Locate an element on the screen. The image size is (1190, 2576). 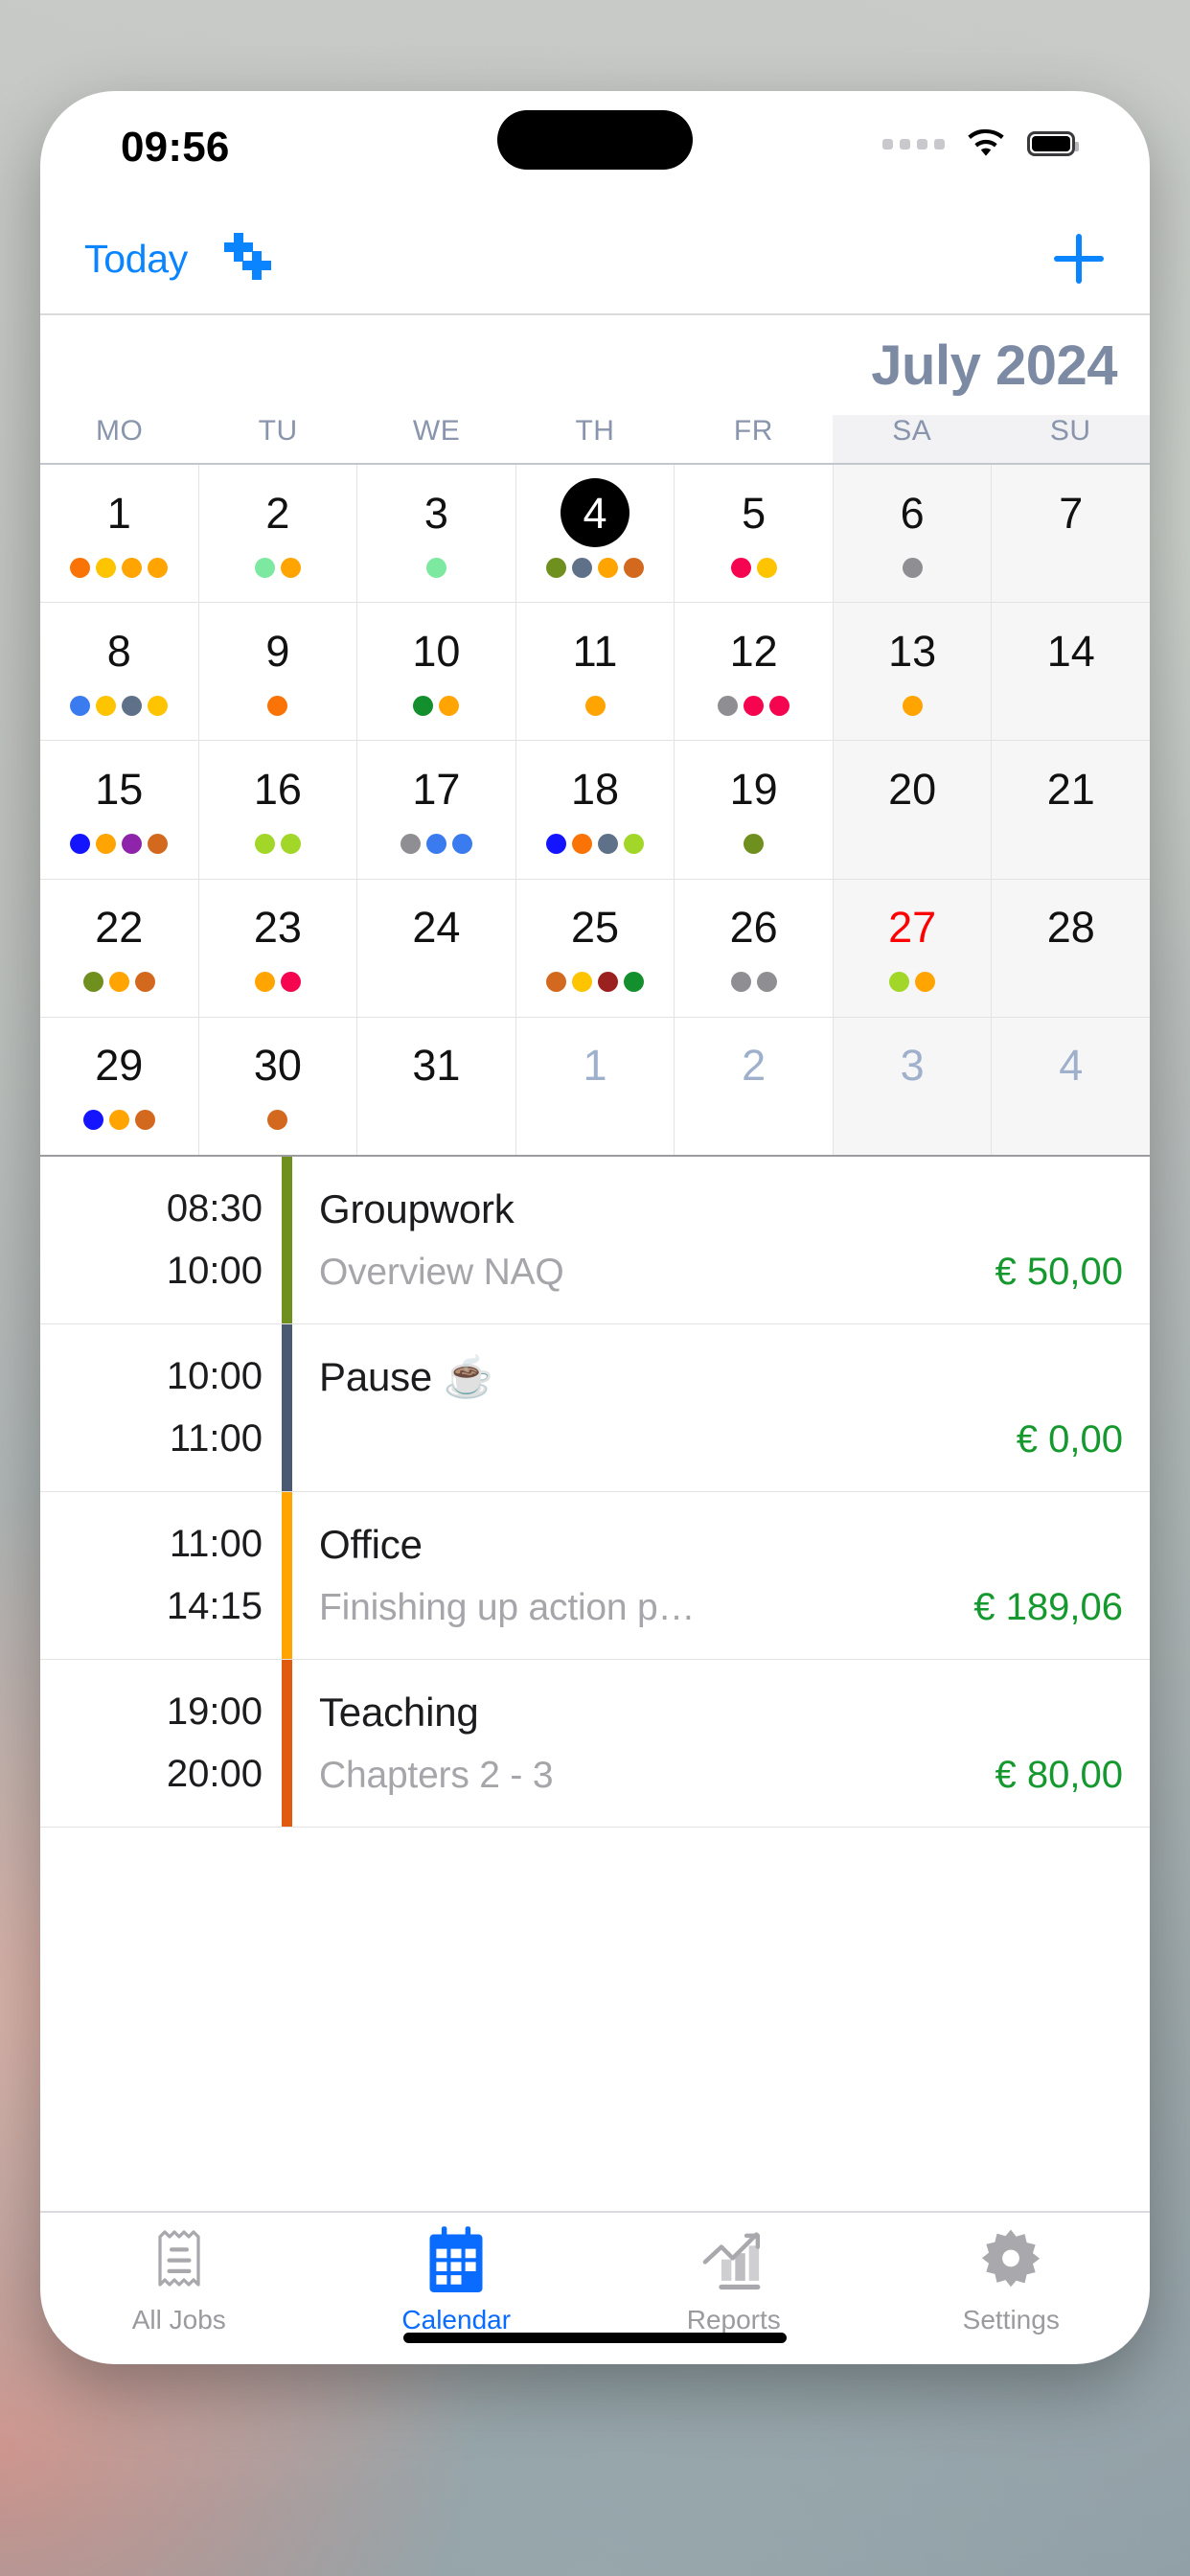
calendar-week: 15 16 17 18 19 20 21 is located at coordinates (595, 810).